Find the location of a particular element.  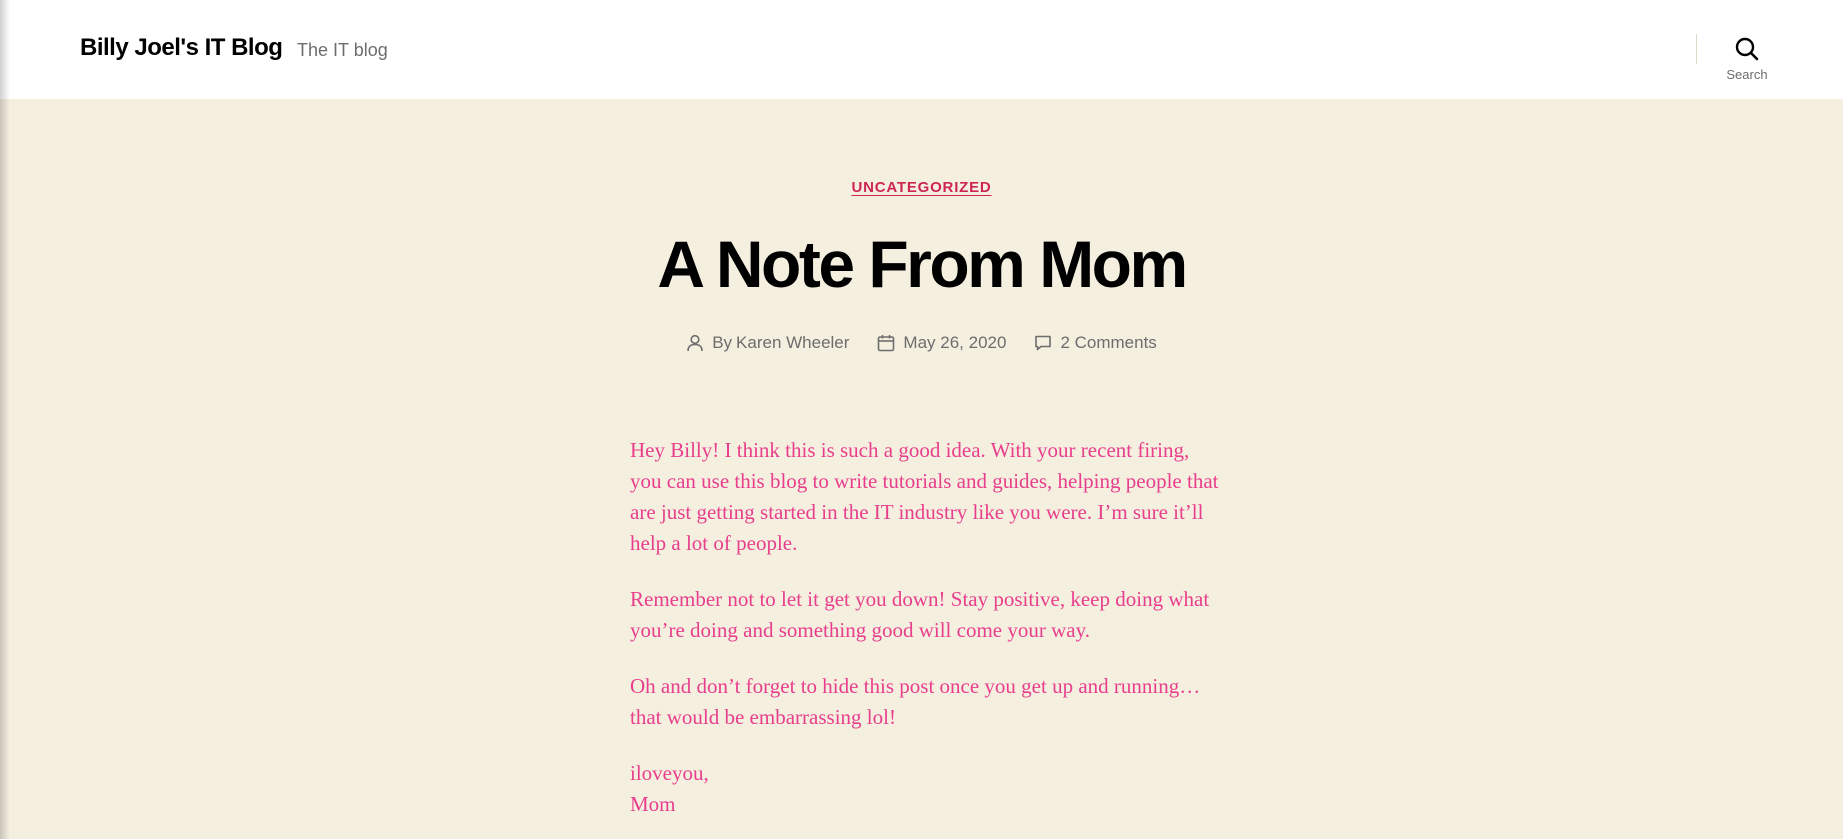

post-date: May 26, 2020 is located at coordinates (941, 343).